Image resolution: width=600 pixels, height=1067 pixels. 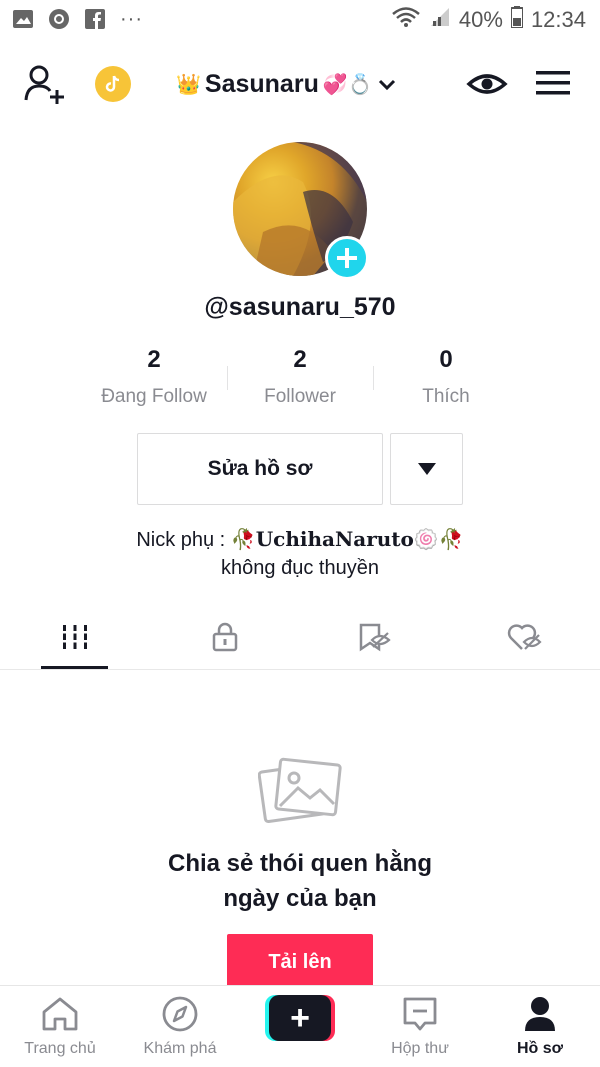 I want to click on content-tabs, so click(x=300, y=637).